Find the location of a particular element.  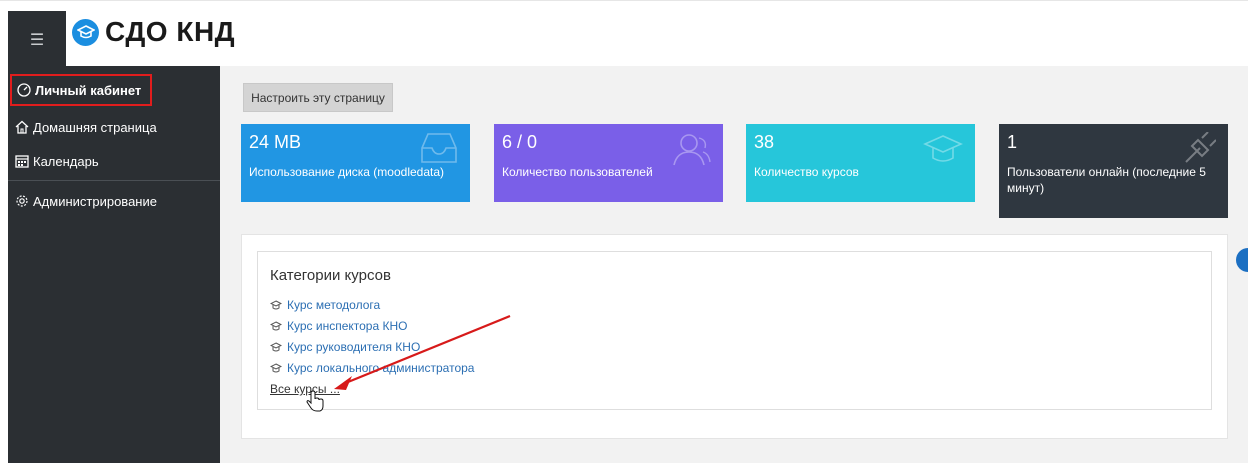

category-link: Курс локального администратора is located at coordinates (372, 368).